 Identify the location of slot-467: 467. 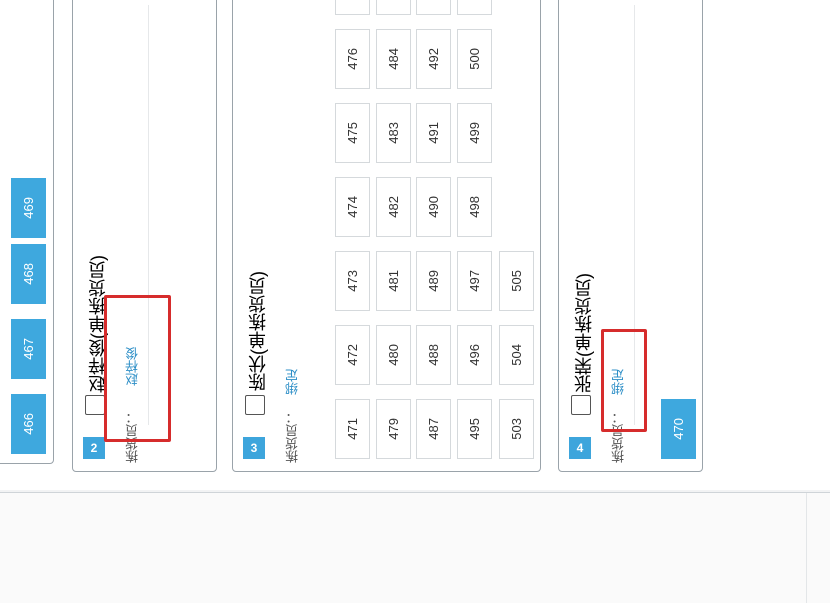
(28, 349).